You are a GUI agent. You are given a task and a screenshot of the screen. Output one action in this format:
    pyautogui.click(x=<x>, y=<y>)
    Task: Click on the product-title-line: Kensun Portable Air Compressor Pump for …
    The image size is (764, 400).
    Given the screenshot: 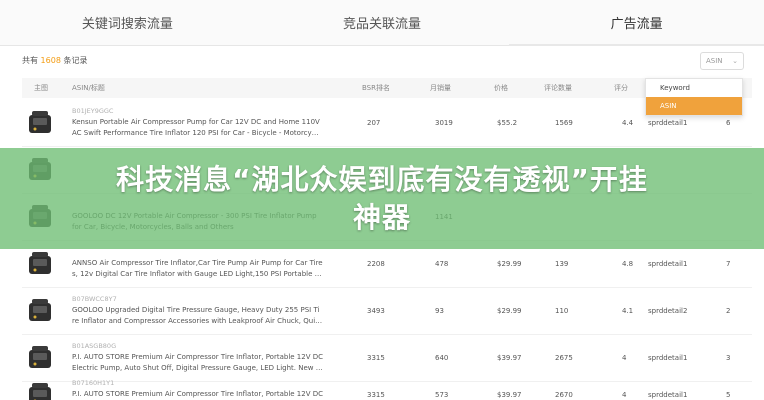 What is the action you would take?
    pyautogui.click(x=196, y=122)
    